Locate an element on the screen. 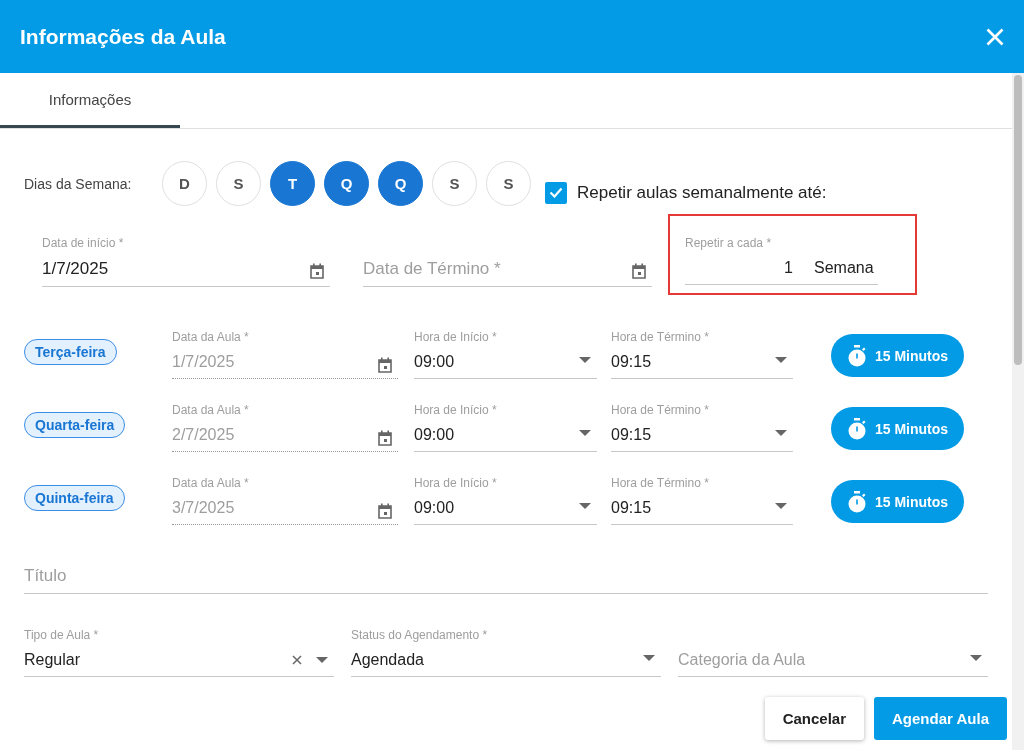 The width and height of the screenshot is (1024, 750). title-input: Título is located at coordinates (506, 576).